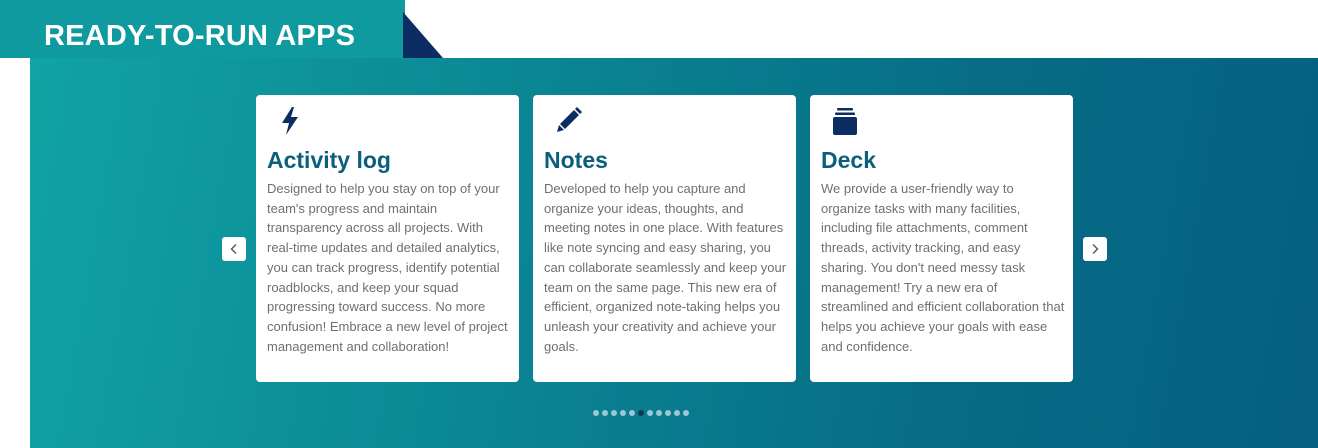  I want to click on carousel-next-button, so click(1095, 249).